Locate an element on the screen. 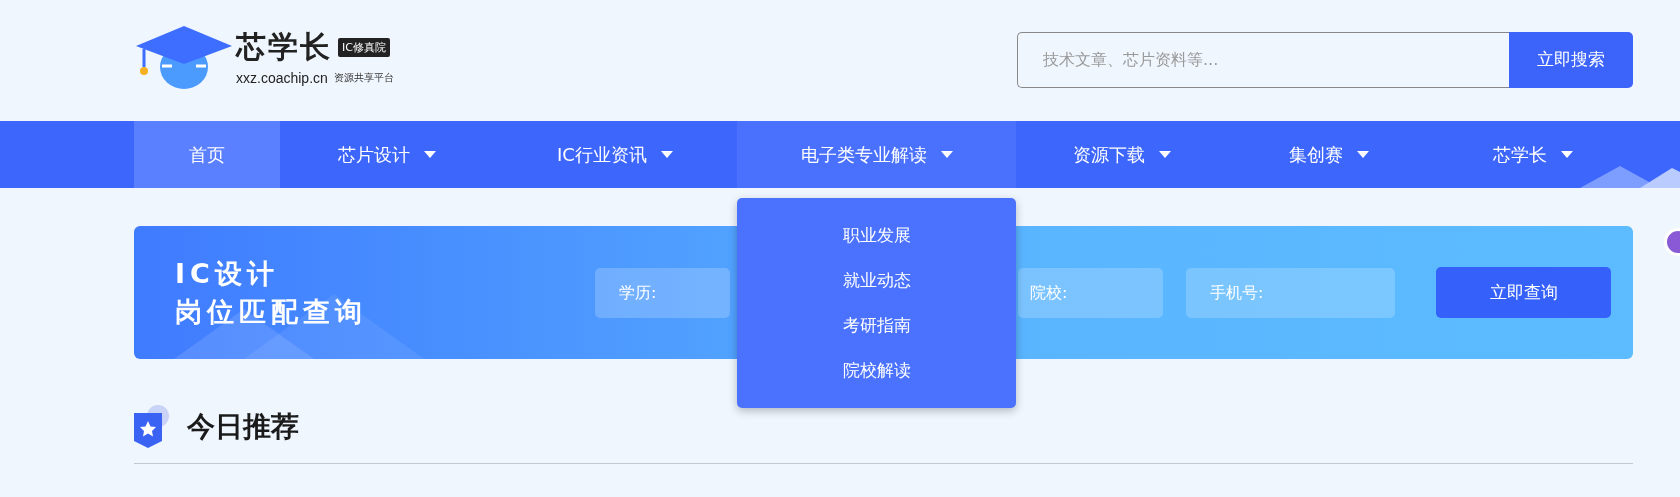 This screenshot has height=497, width=1680. dropdown-item: 就业动态 is located at coordinates (876, 280).